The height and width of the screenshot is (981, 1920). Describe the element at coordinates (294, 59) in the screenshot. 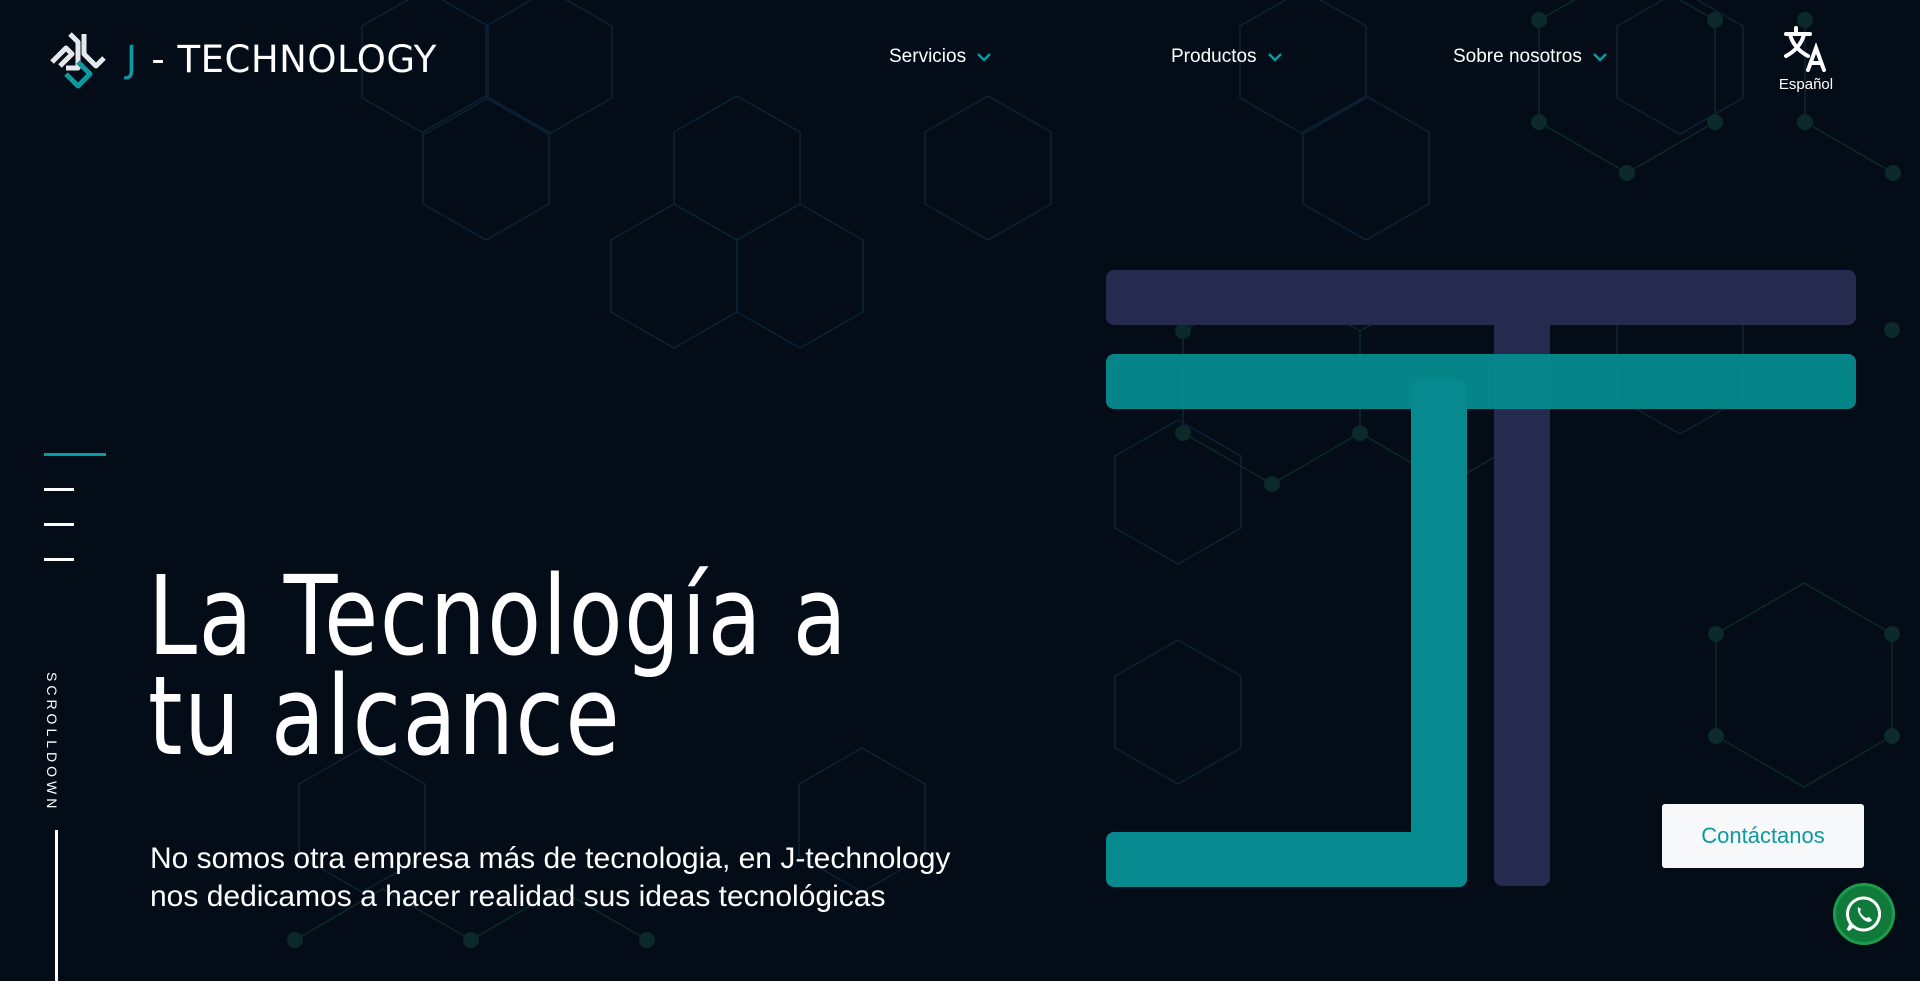

I see `brand-wordmark: - TECHNOLOGY` at that location.